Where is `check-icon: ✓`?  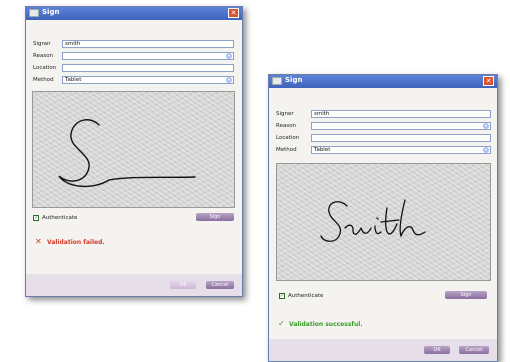
check-icon: ✓ is located at coordinates (281, 323).